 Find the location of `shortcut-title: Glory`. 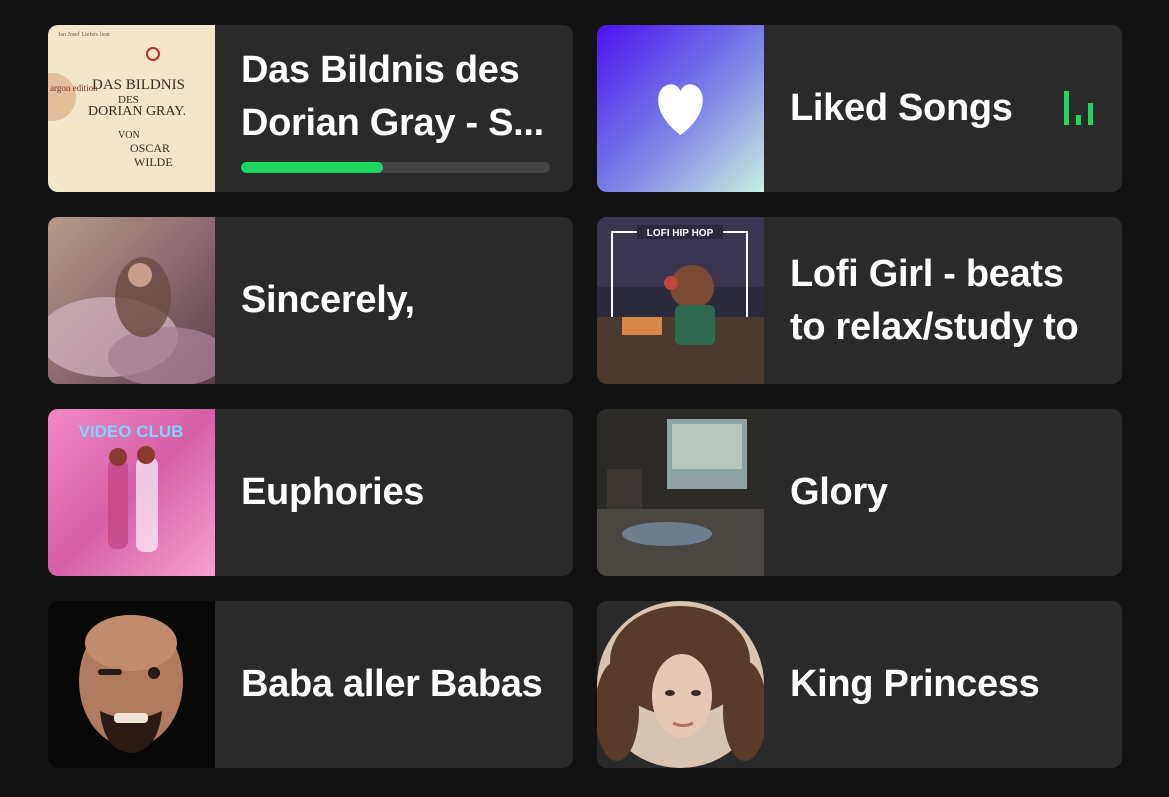

shortcut-title: Glory is located at coordinates (839, 492).